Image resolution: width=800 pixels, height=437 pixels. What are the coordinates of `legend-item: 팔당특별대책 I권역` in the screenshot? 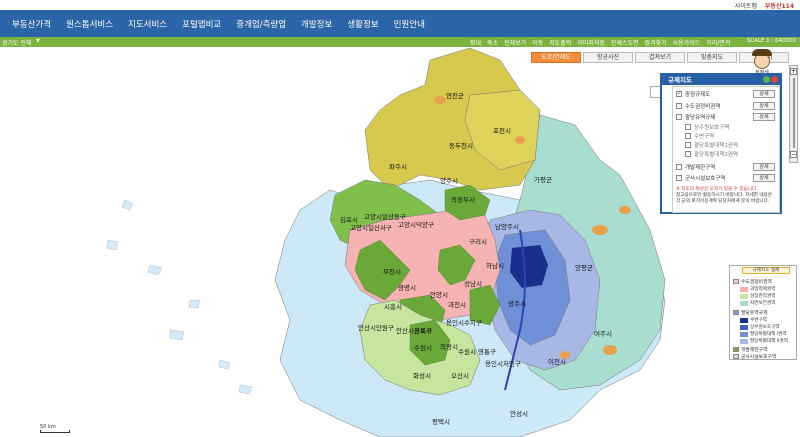 It's located at (763, 334).